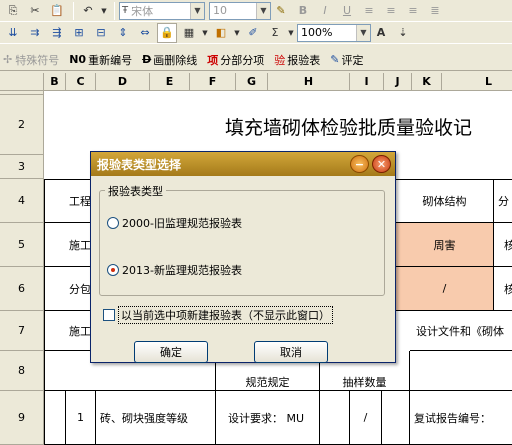  I want to click on underline-icon: U, so click(347, 11).